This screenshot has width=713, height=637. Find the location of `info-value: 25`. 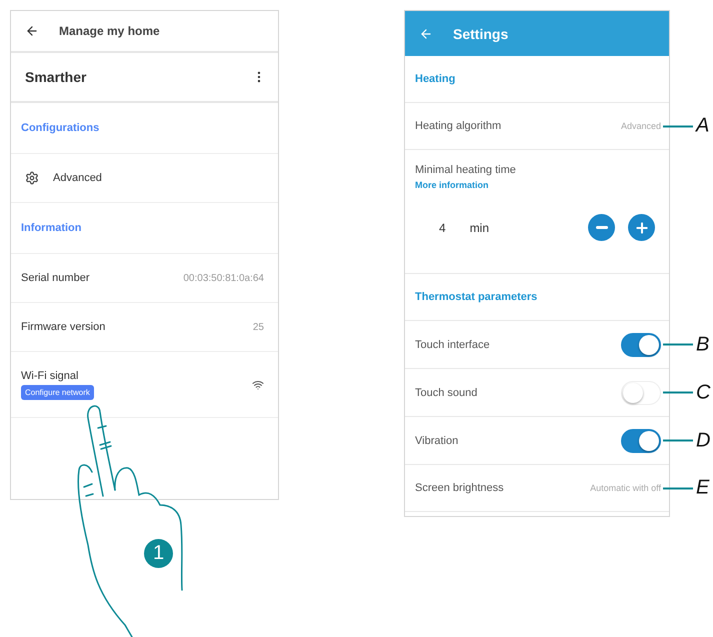

info-value: 25 is located at coordinates (258, 327).